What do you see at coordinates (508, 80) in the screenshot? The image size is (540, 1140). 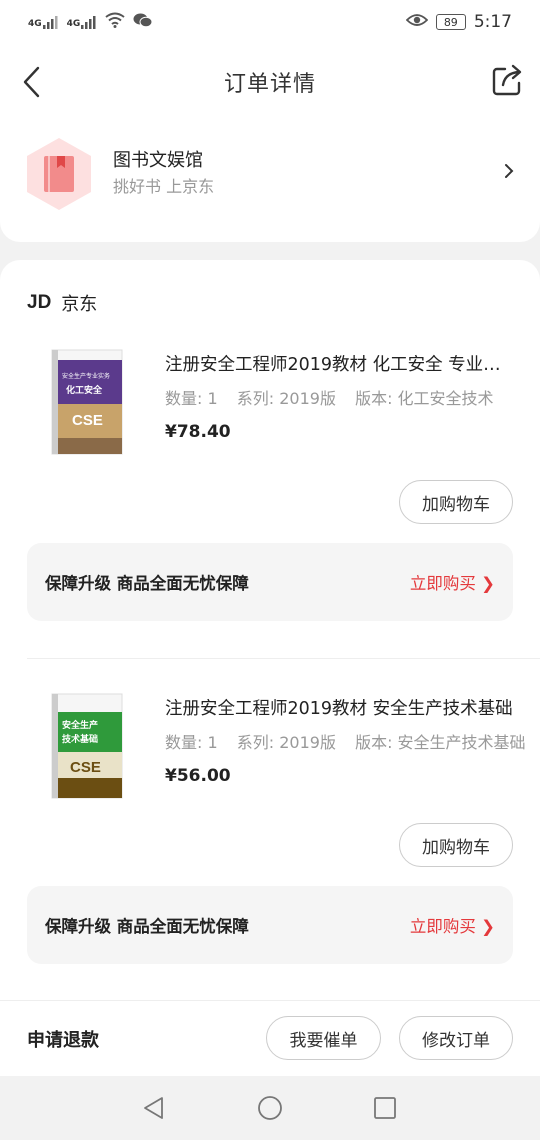 I see `share-icon` at bounding box center [508, 80].